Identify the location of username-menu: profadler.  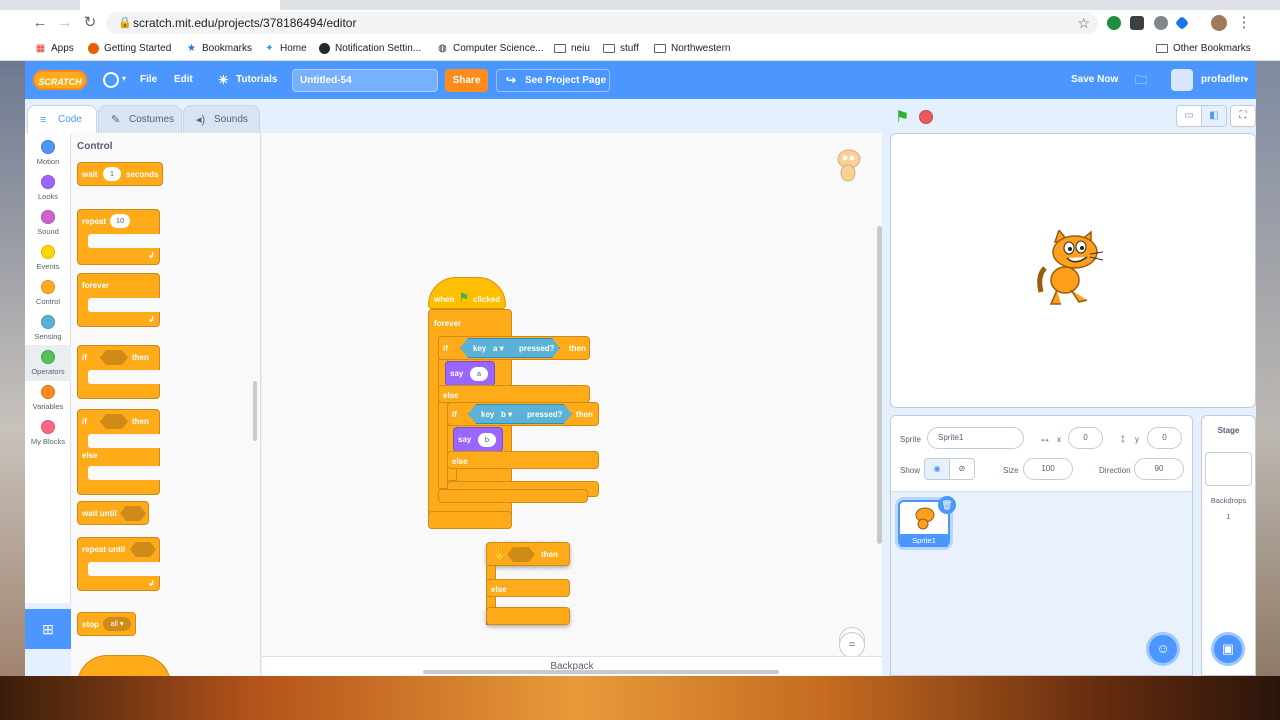
(1222, 80).